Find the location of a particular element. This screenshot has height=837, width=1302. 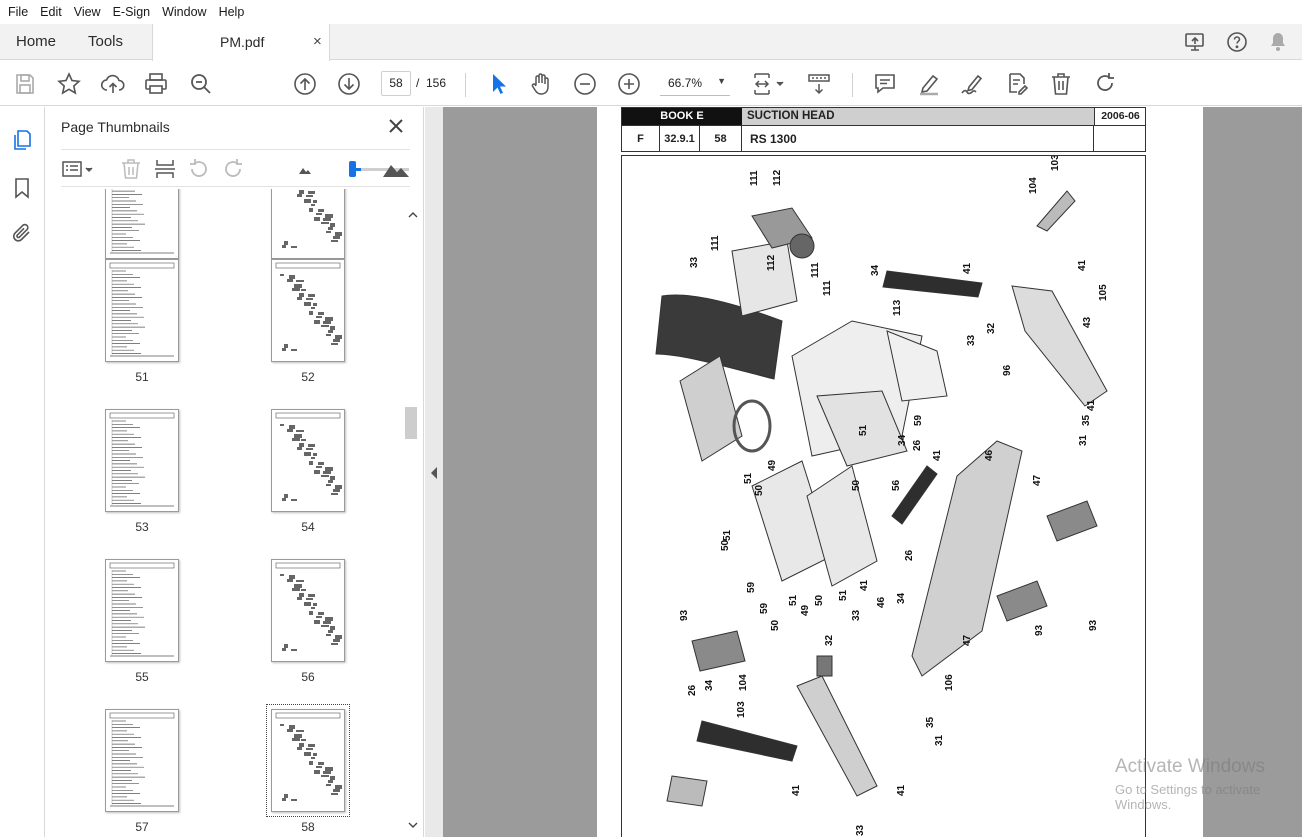

zoom-search-icon is located at coordinates (201, 84).